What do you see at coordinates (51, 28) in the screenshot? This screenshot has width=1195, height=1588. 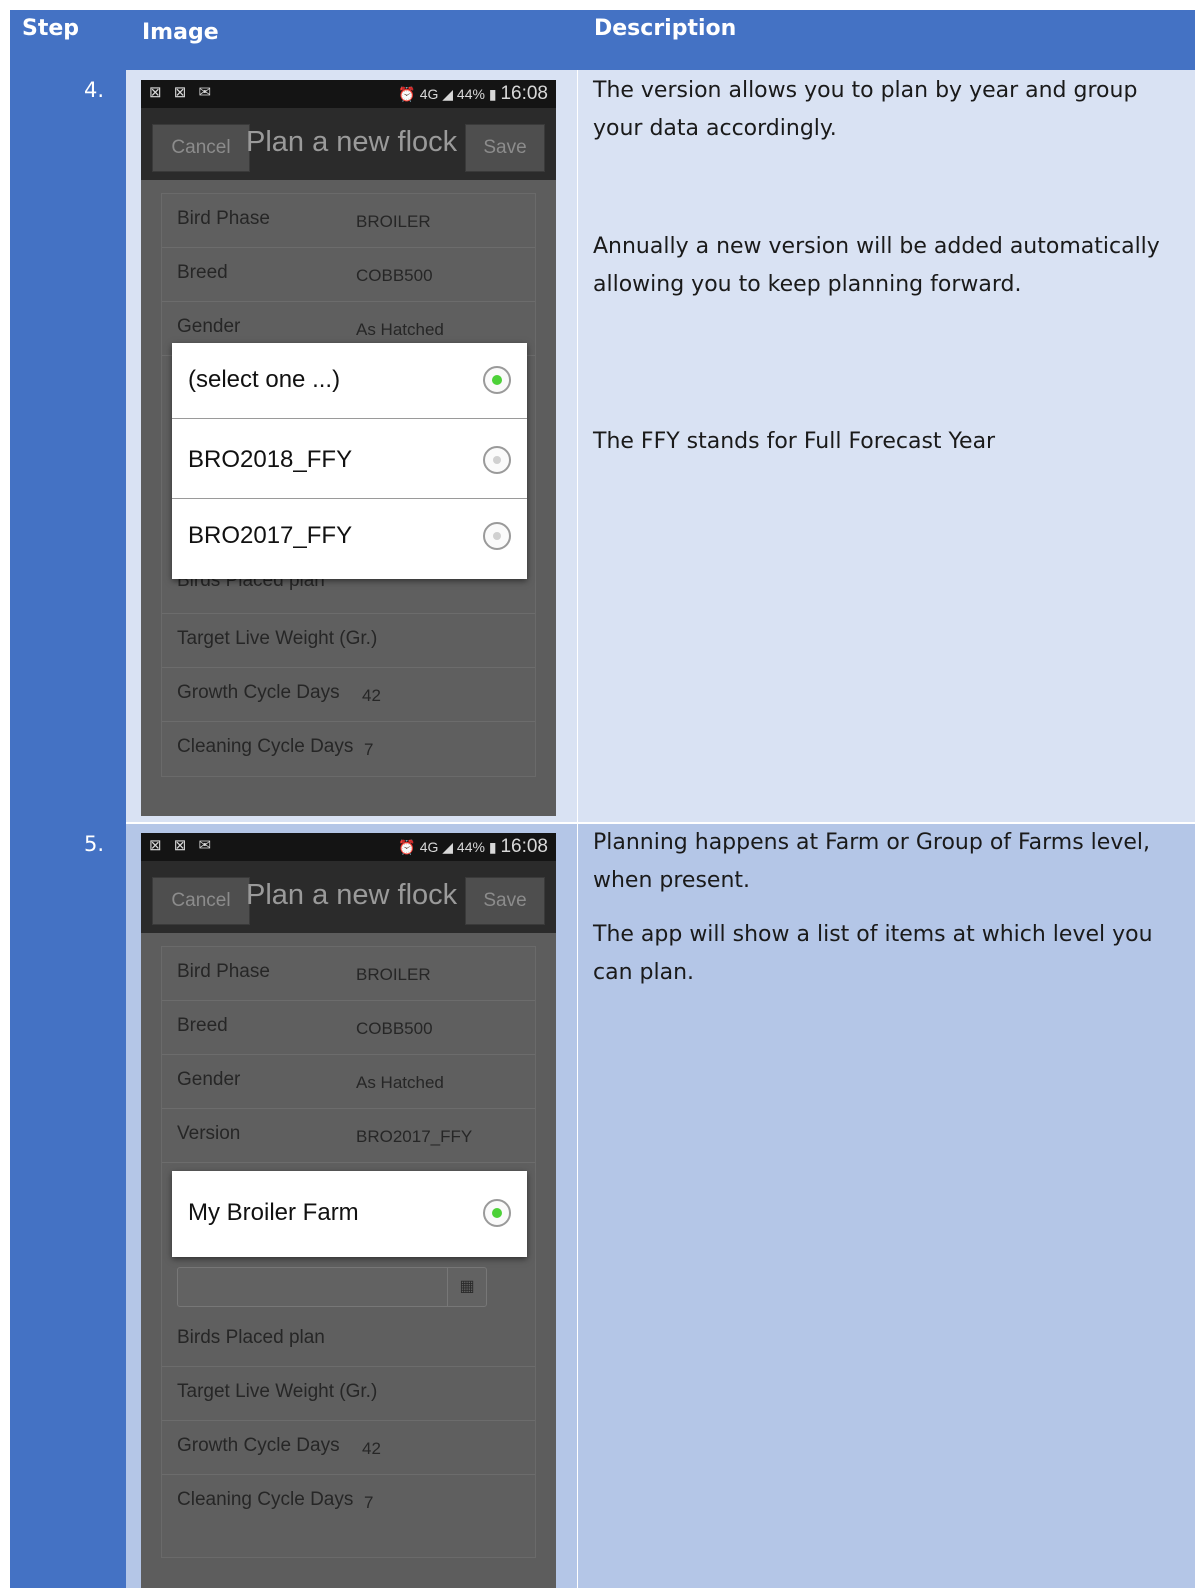 I see `header-step: Step` at bounding box center [51, 28].